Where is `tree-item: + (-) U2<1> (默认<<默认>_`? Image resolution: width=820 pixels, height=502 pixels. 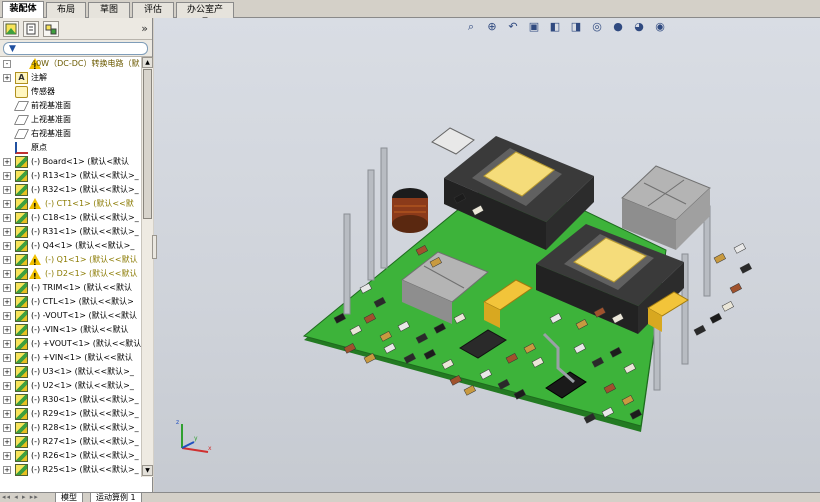 tree-item: + (-) U2<1> (默认<<默认>_ is located at coordinates (70, 386).